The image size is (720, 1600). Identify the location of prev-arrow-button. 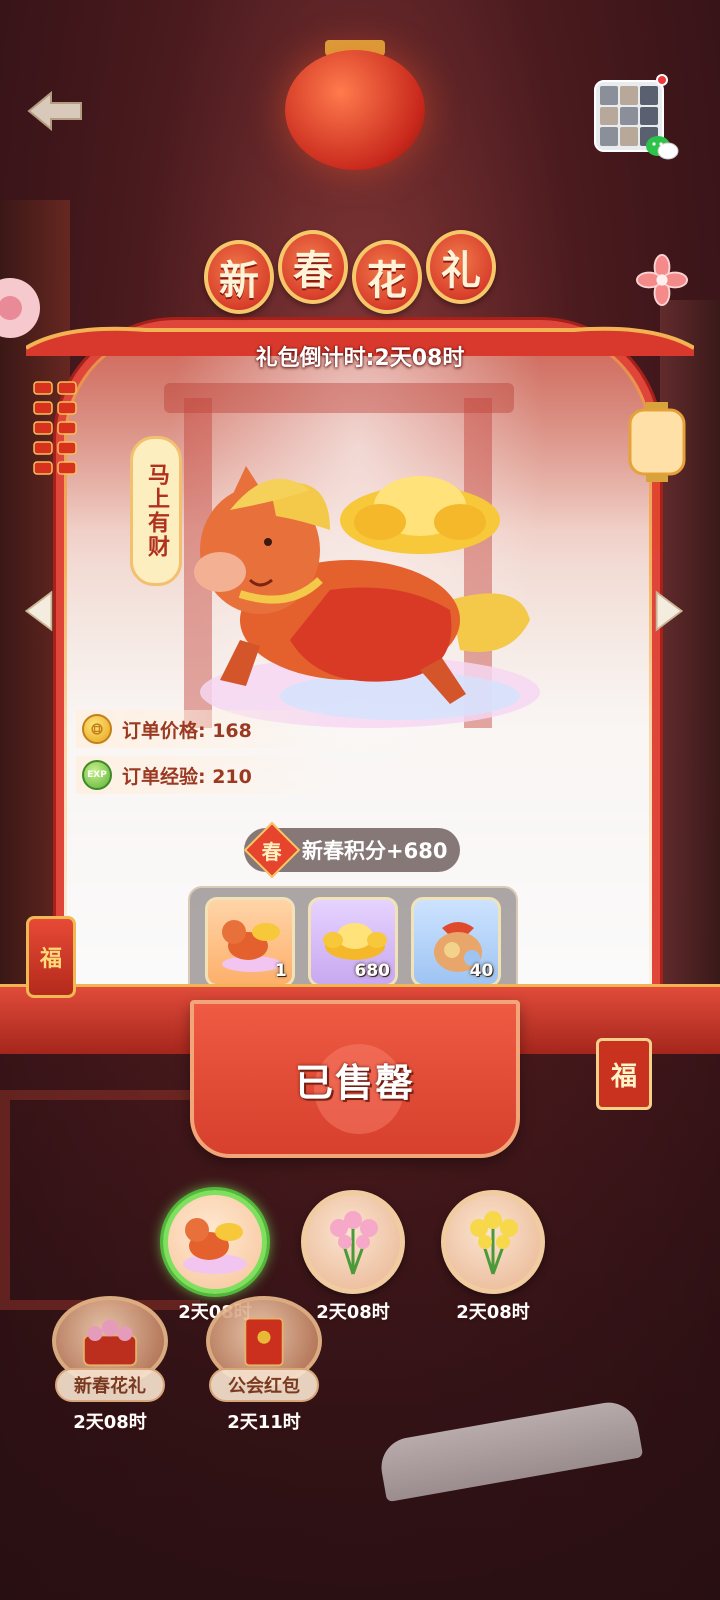
(46, 611).